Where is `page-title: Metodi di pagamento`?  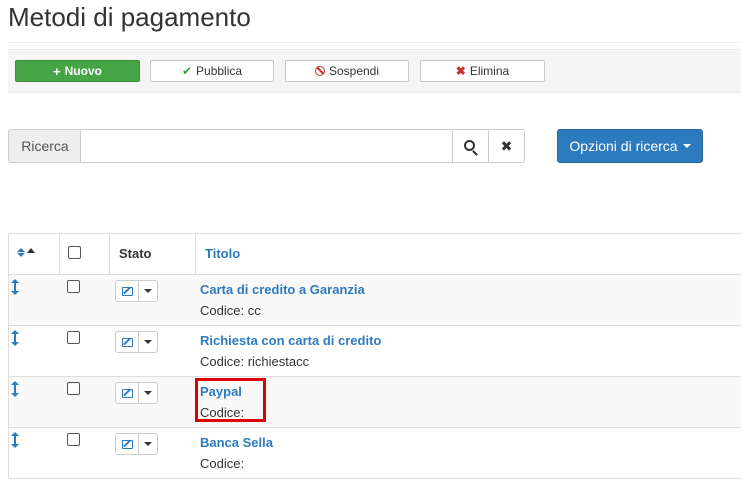 page-title: Metodi di pagamento is located at coordinates (129, 17).